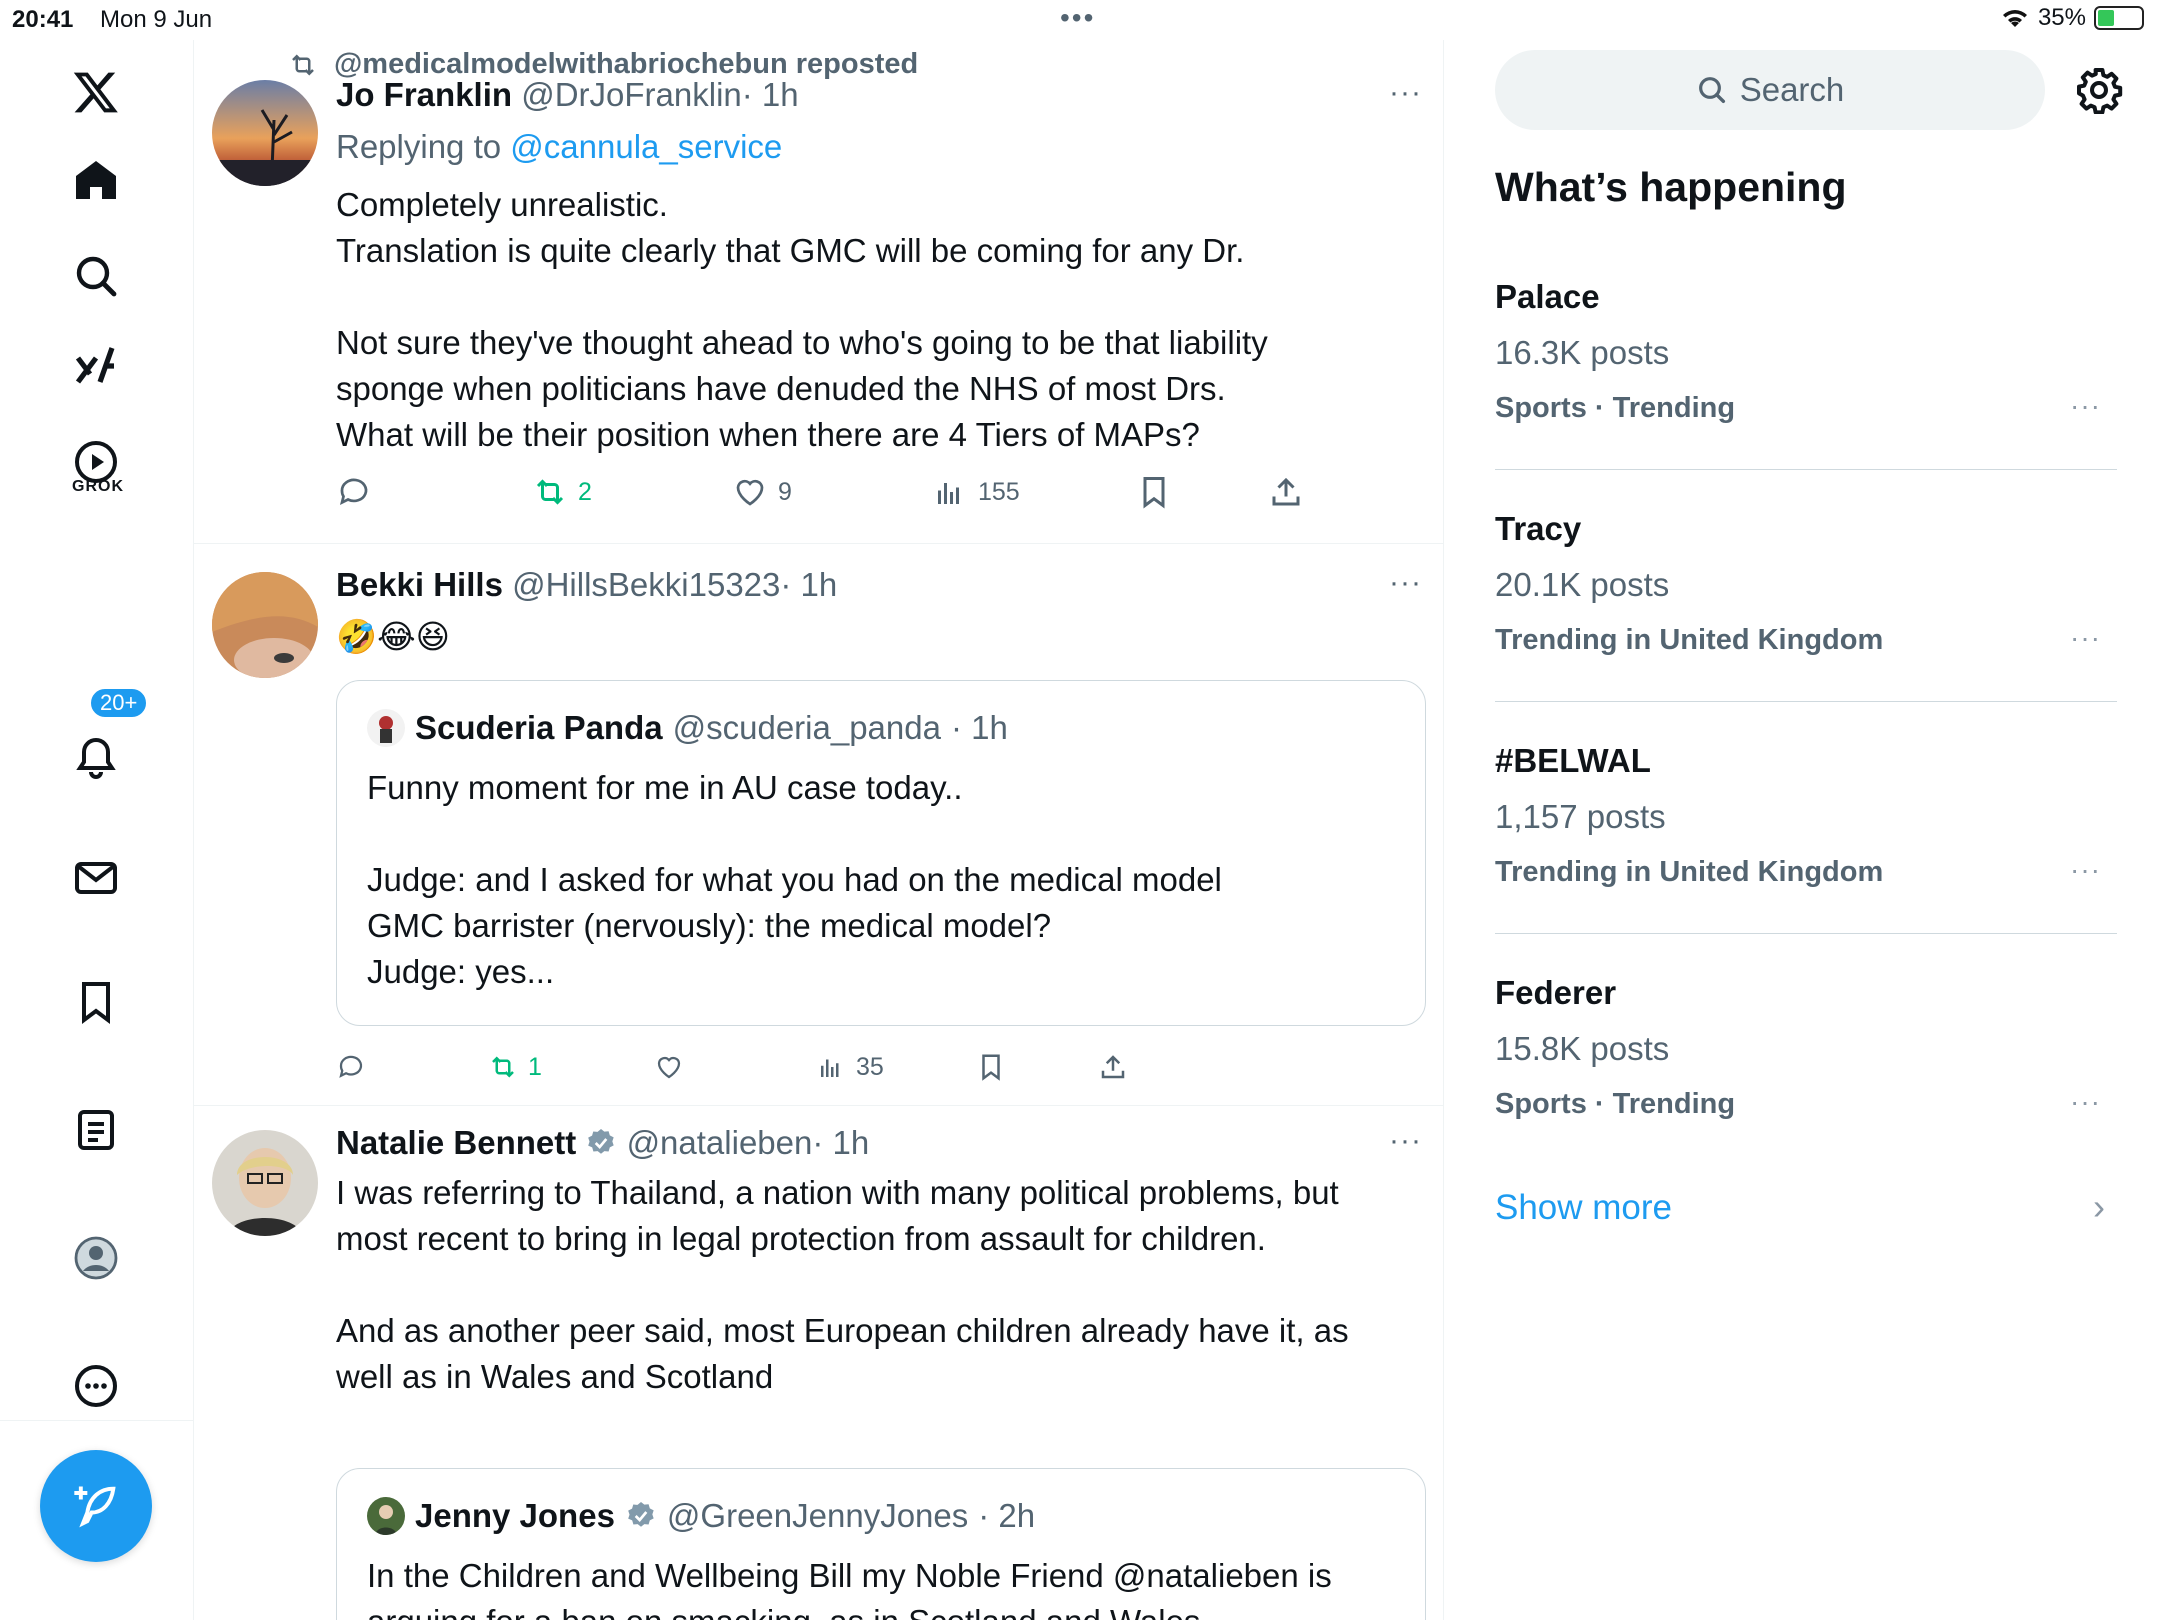 Image resolution: width=2160 pixels, height=1620 pixels. I want to click on trend-posts: 1,157 posts, so click(1580, 816).